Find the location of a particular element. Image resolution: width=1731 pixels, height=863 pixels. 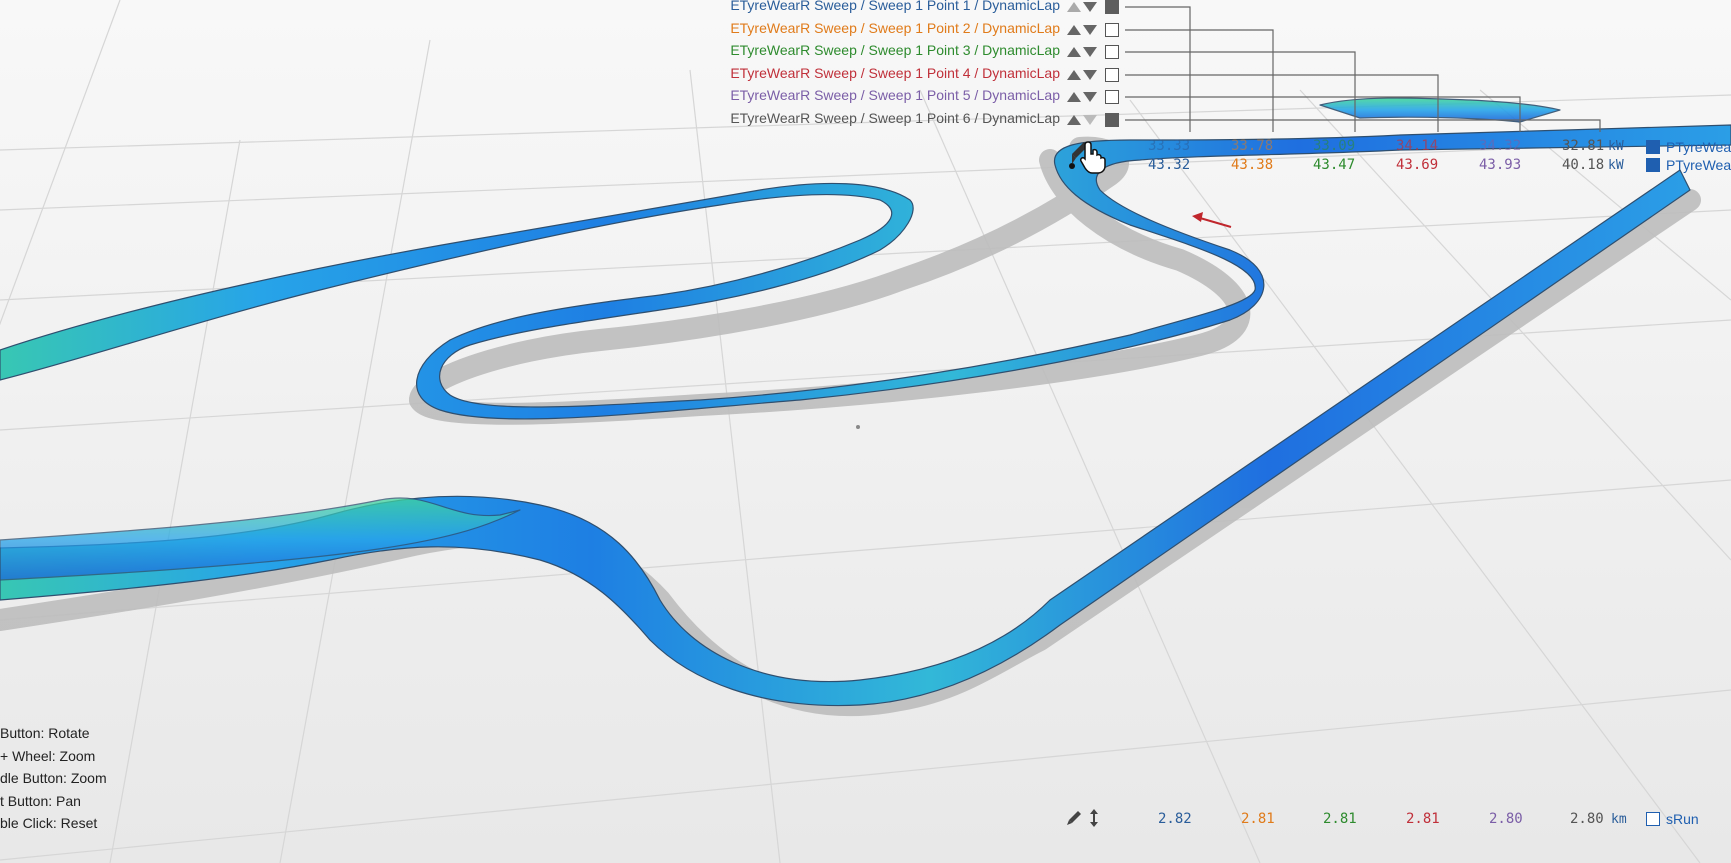

hint-rotate: Button: Rotate is located at coordinates (45, 733).